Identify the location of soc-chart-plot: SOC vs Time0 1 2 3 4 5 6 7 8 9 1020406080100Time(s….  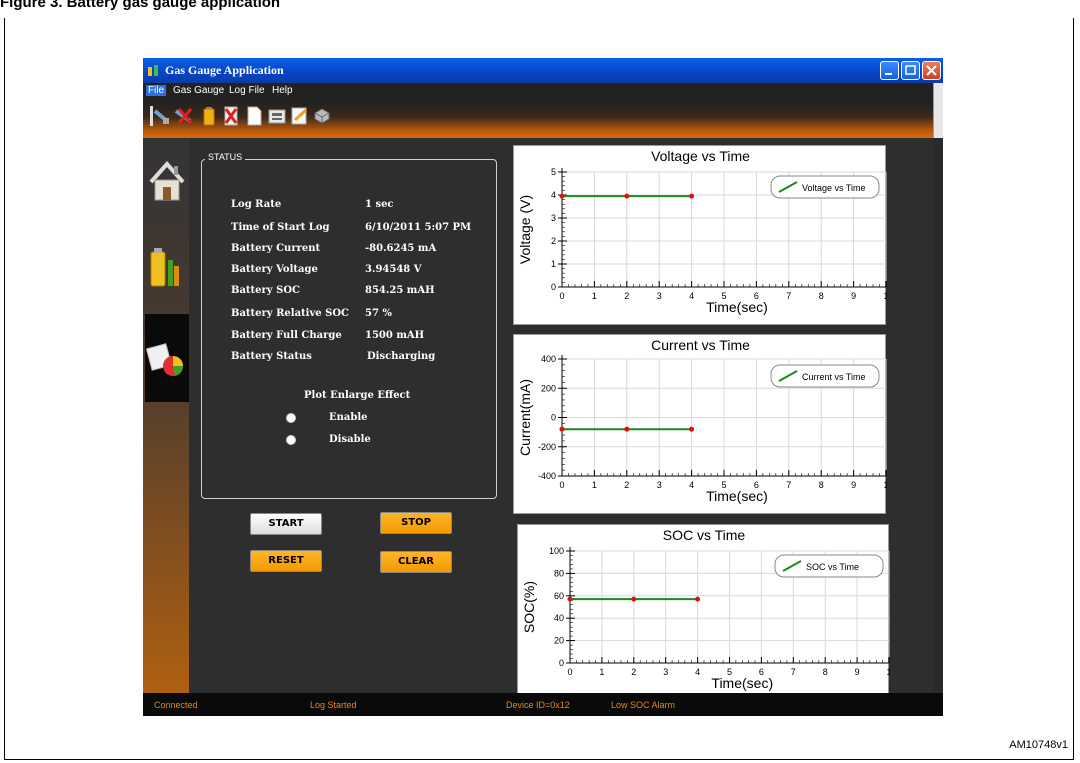
(705, 609).